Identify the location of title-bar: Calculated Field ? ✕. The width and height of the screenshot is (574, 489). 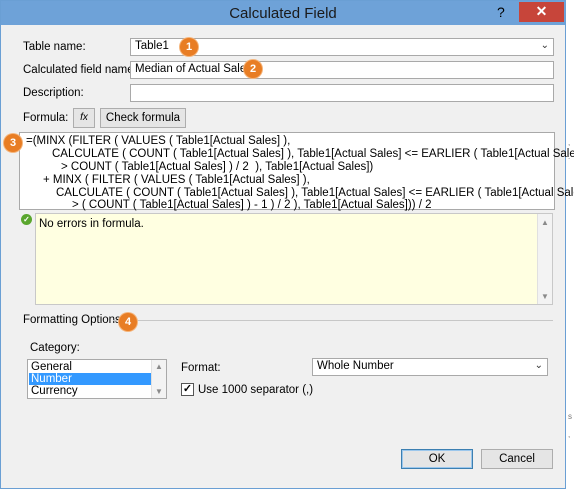
(283, 13).